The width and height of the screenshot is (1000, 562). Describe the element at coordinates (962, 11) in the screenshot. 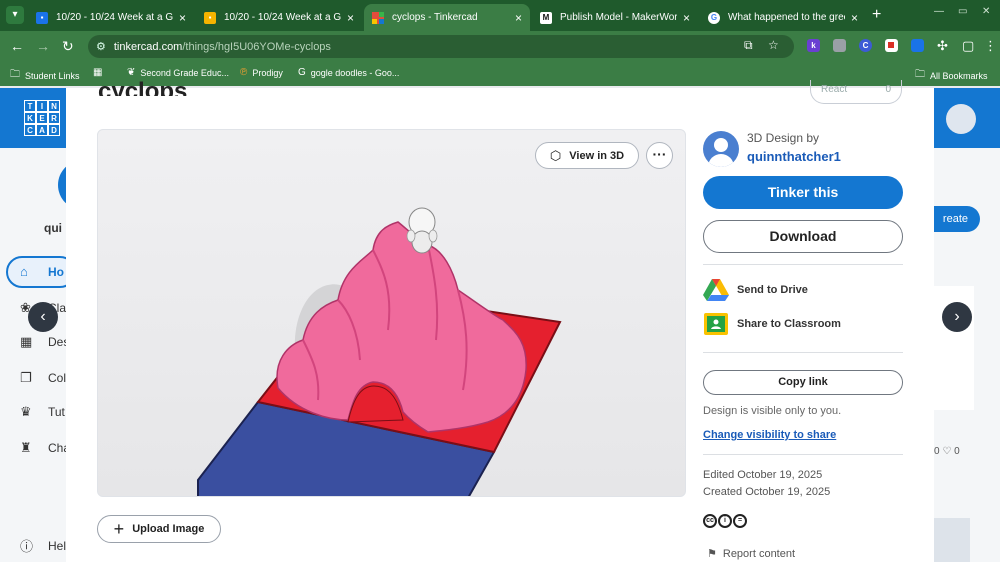

I see `maximize-icon: ▭` at that location.